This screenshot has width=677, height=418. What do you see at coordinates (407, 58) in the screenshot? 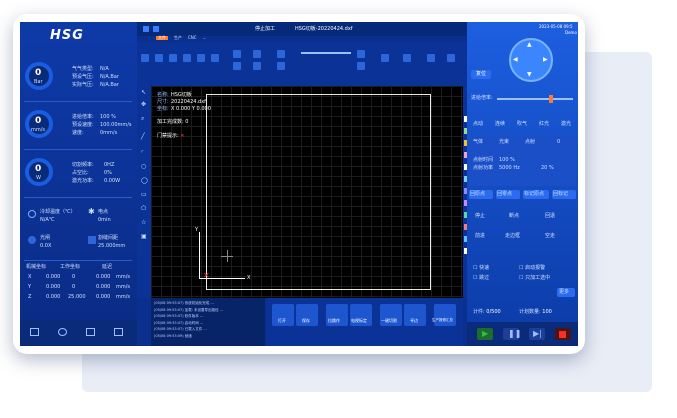
I see `align-icon` at bounding box center [407, 58].